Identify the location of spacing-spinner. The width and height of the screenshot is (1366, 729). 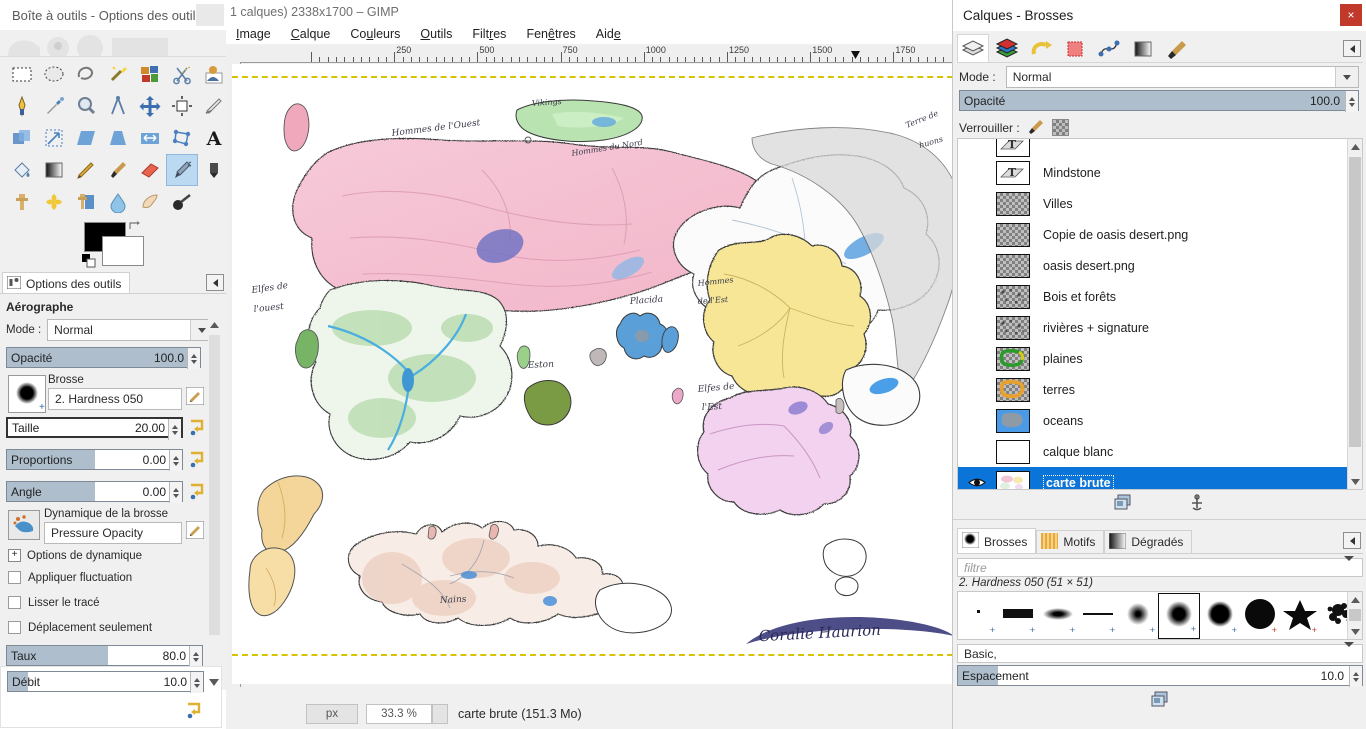
(1355, 676).